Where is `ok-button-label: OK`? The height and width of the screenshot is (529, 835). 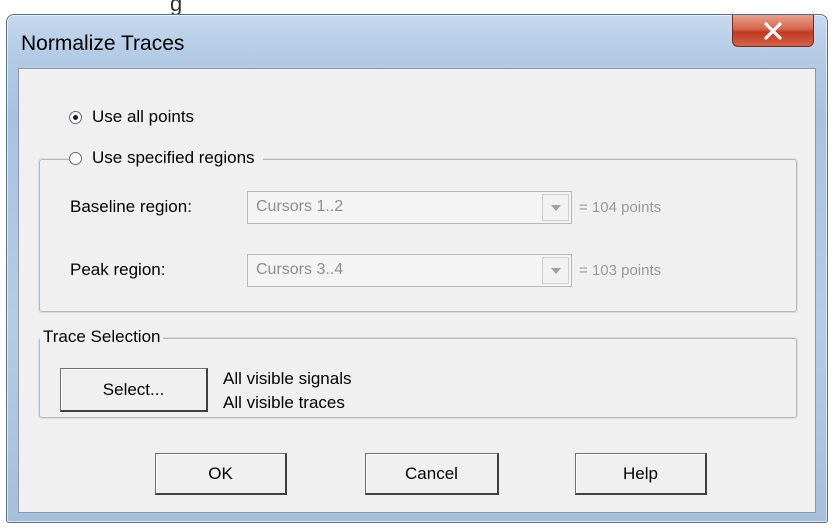
ok-button-label: OK is located at coordinates (220, 473).